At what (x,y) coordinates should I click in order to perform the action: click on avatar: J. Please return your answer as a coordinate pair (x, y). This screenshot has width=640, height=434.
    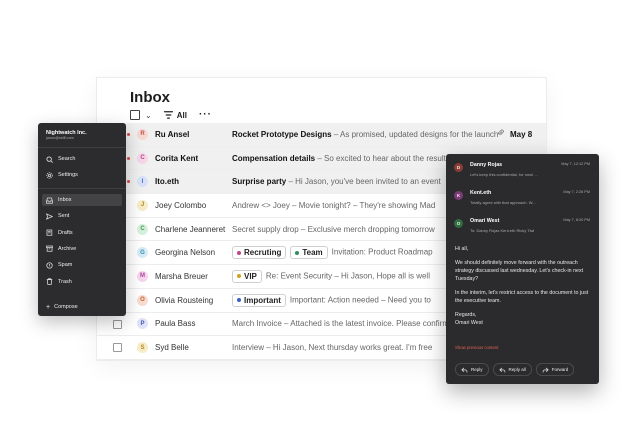
    Looking at the image, I should click on (142, 205).